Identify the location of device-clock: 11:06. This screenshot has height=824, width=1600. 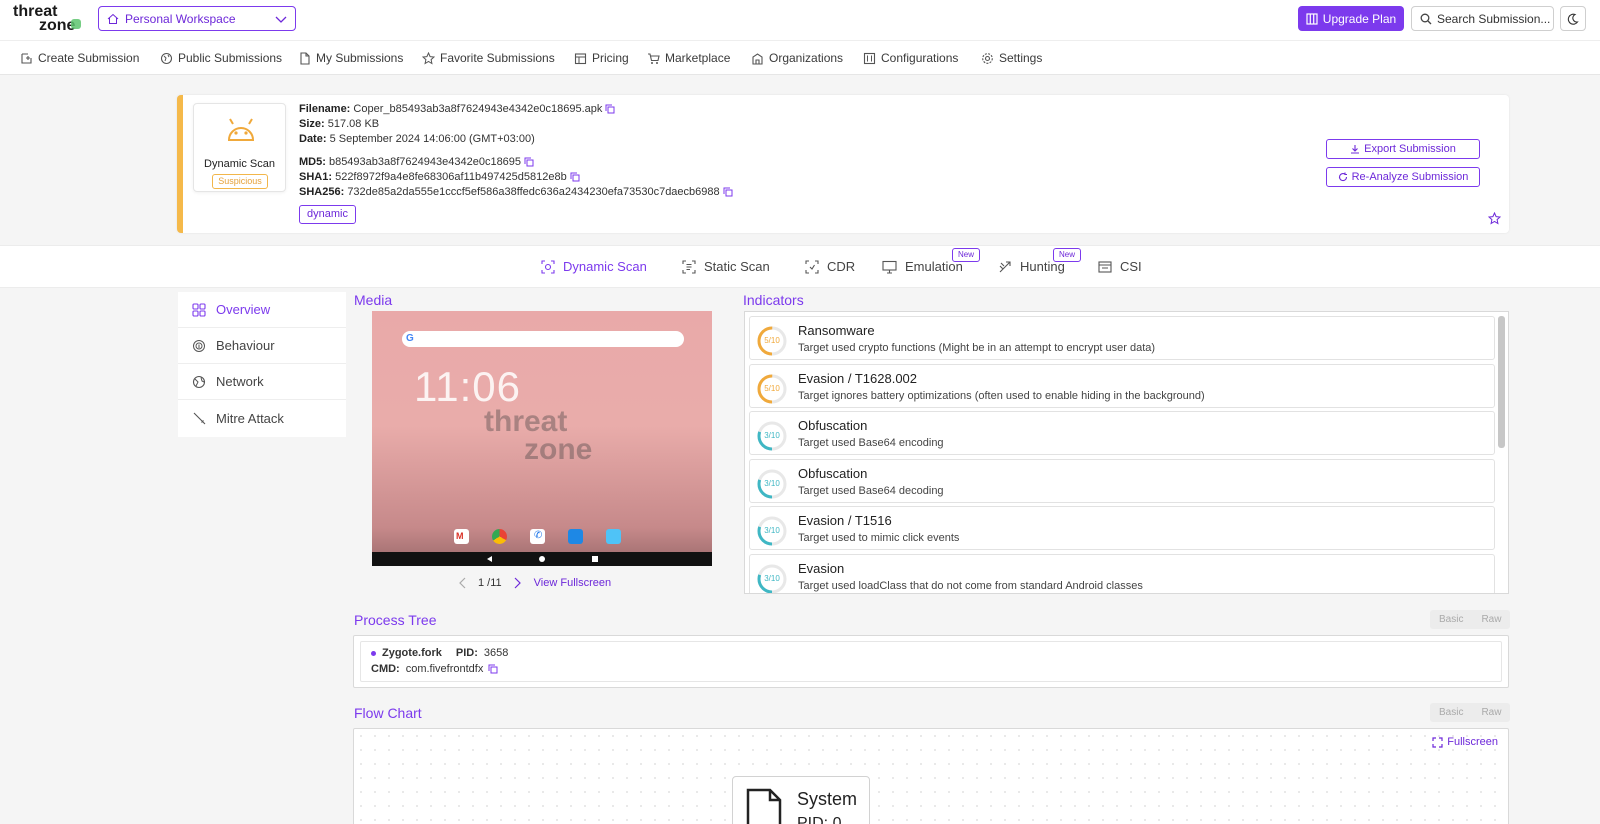
(467, 386).